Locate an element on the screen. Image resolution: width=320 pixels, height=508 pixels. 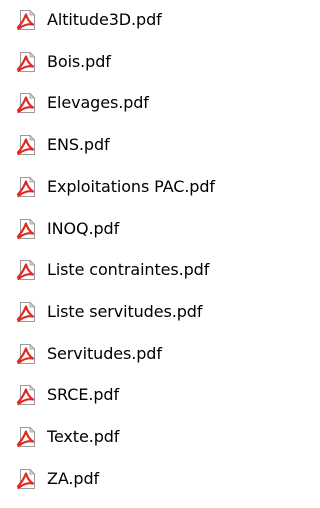
file-item: Servitudes.pdf is located at coordinates (147, 354).